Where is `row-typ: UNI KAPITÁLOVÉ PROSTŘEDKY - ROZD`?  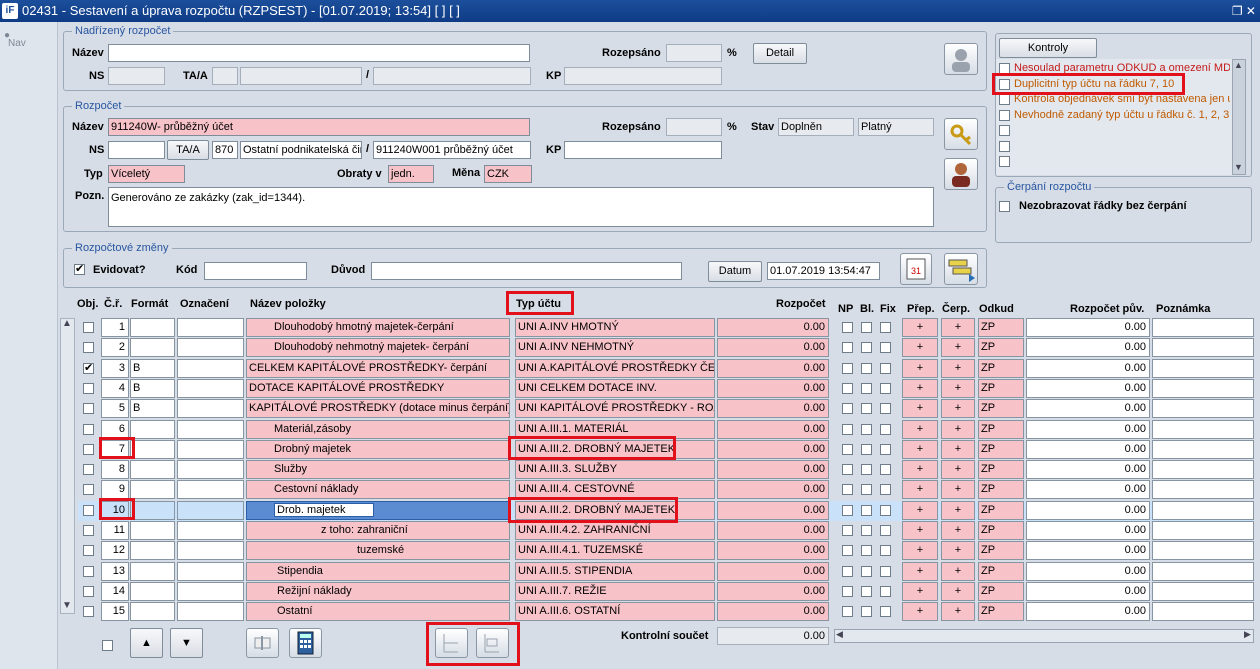
row-typ: UNI KAPITÁLOVÉ PROSTŘEDKY - ROZD is located at coordinates (615, 409).